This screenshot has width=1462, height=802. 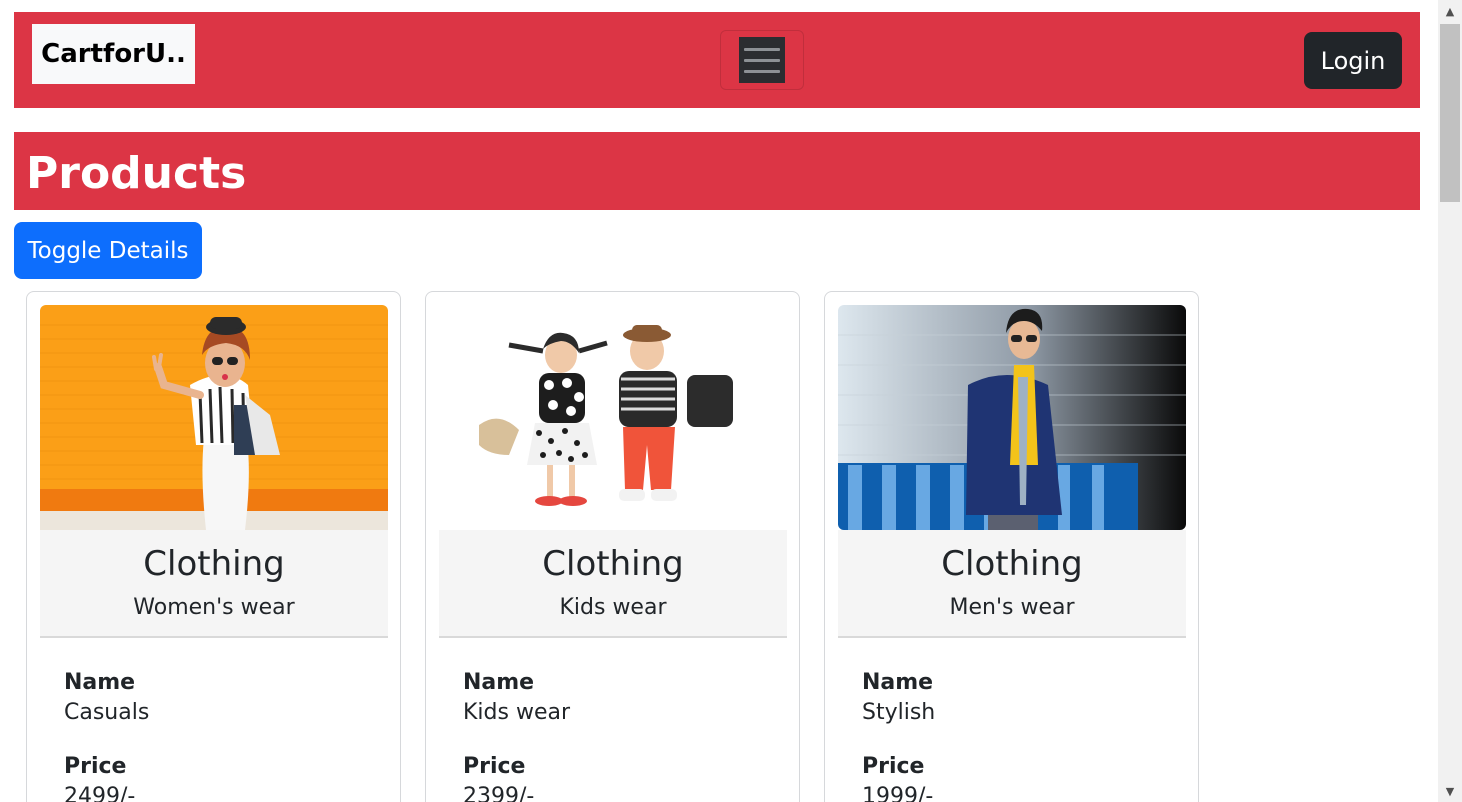 I want to click on navbar: CartforU.. Login, so click(x=717, y=60).